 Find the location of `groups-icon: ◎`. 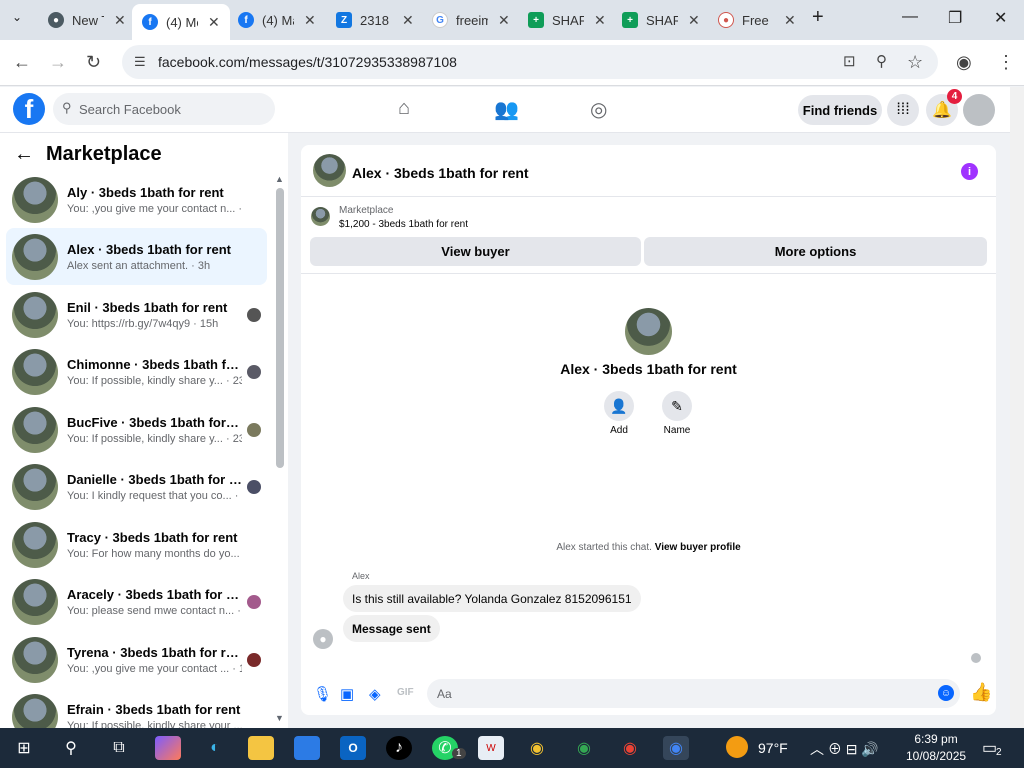

groups-icon: ◎ is located at coordinates (598, 109).